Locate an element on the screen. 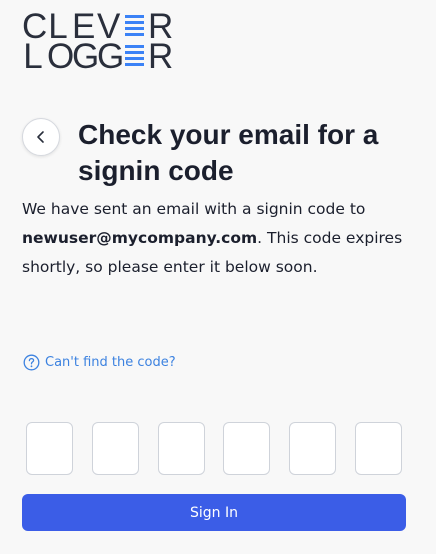 This screenshot has width=436, height=554. sign-in-button: Sign In is located at coordinates (214, 512).